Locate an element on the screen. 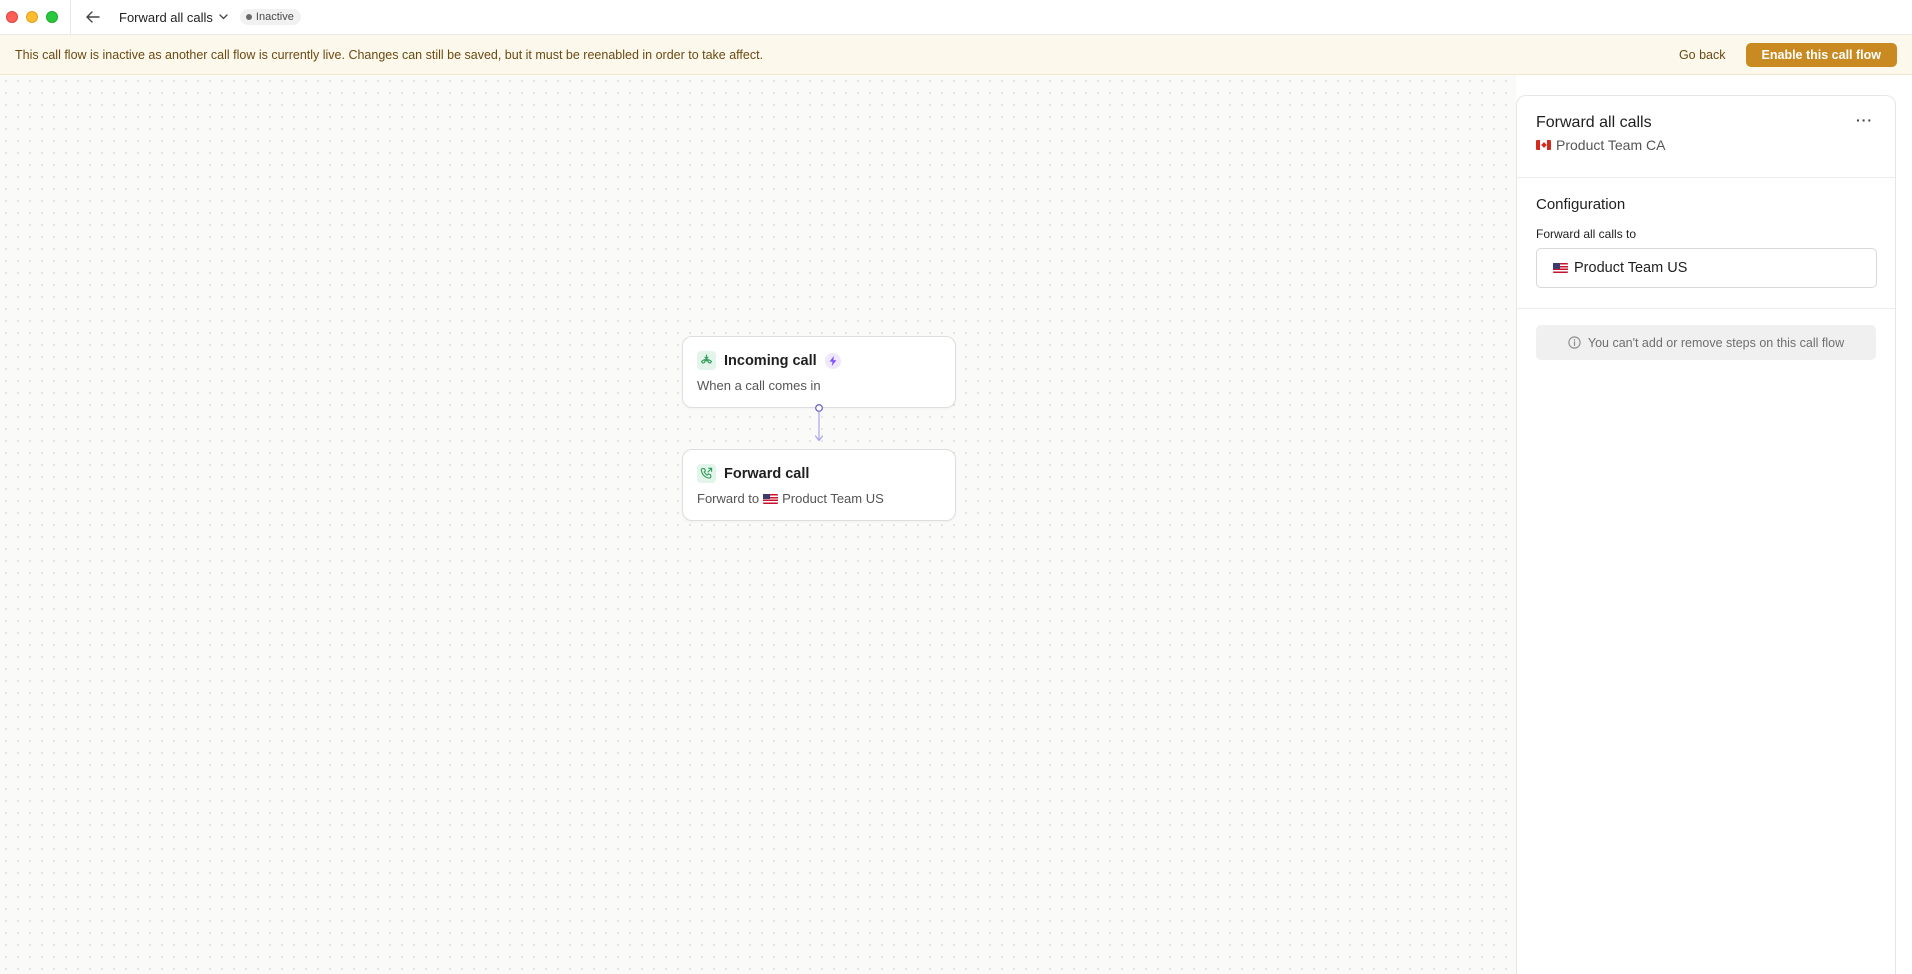 This screenshot has height=974, width=1912. forward-call-node: Forward call Forward to Product Team US is located at coordinates (819, 485).